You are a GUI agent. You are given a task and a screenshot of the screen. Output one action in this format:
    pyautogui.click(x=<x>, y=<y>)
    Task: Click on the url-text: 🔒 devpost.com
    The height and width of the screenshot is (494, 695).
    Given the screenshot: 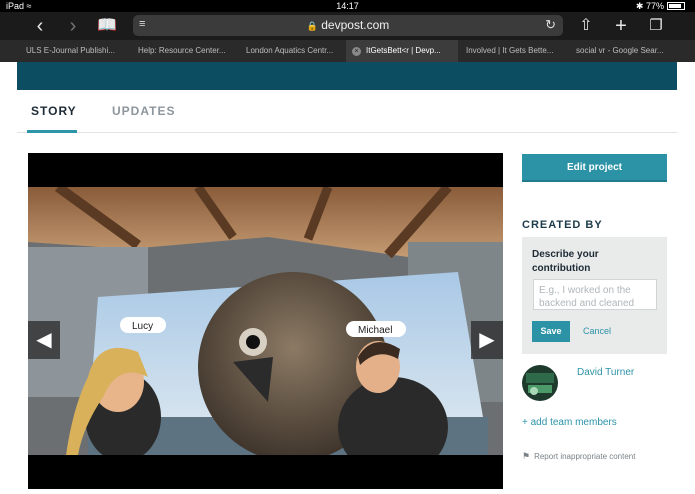 What is the action you would take?
    pyautogui.click(x=348, y=25)
    